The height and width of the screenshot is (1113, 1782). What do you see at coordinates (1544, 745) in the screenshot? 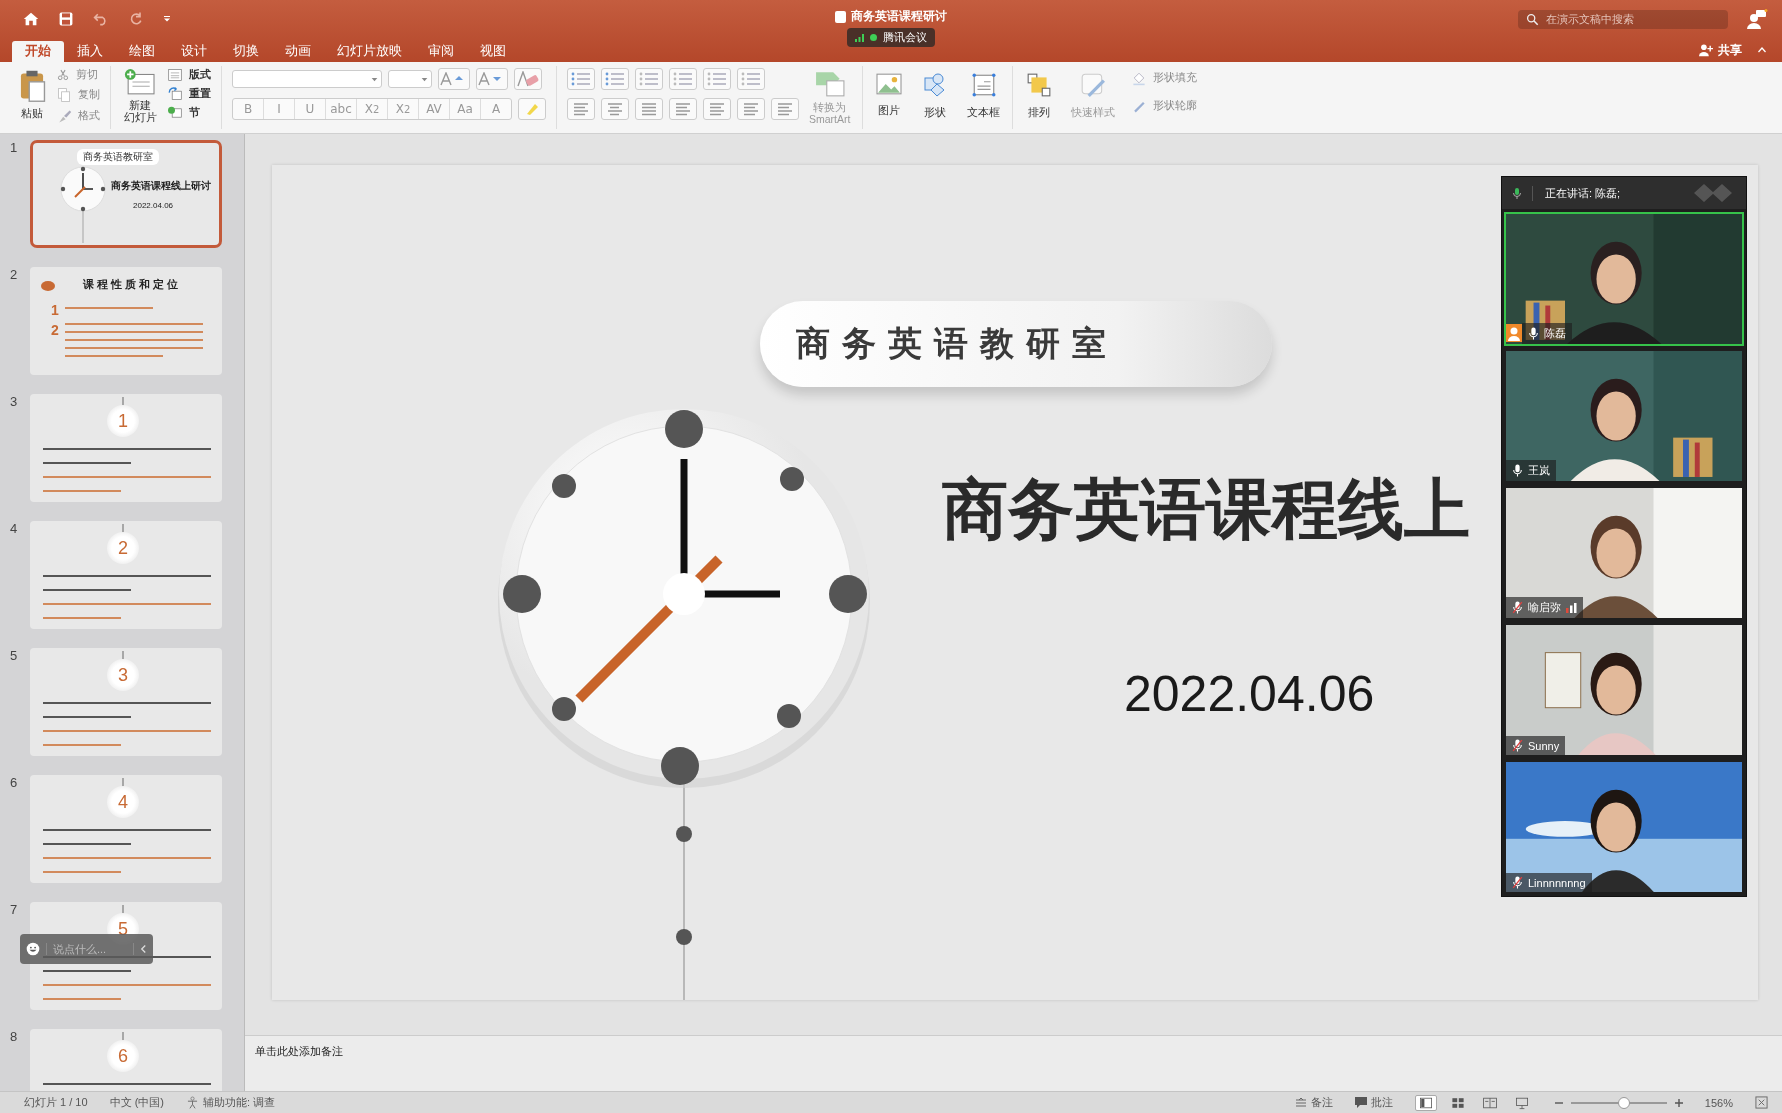
I see `participant-name: Sunny` at bounding box center [1544, 745].